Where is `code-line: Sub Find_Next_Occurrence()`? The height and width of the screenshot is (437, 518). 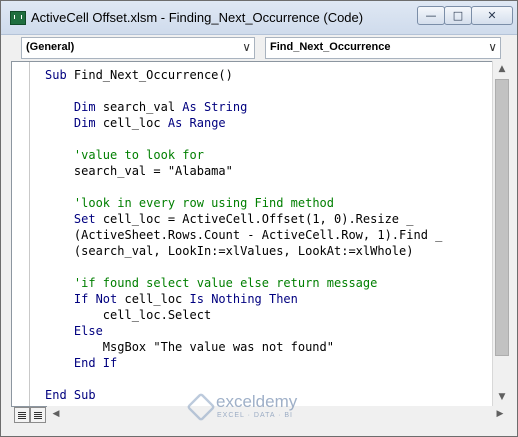
code-line: Sub Find_Next_Occurrence() is located at coordinates (139, 75).